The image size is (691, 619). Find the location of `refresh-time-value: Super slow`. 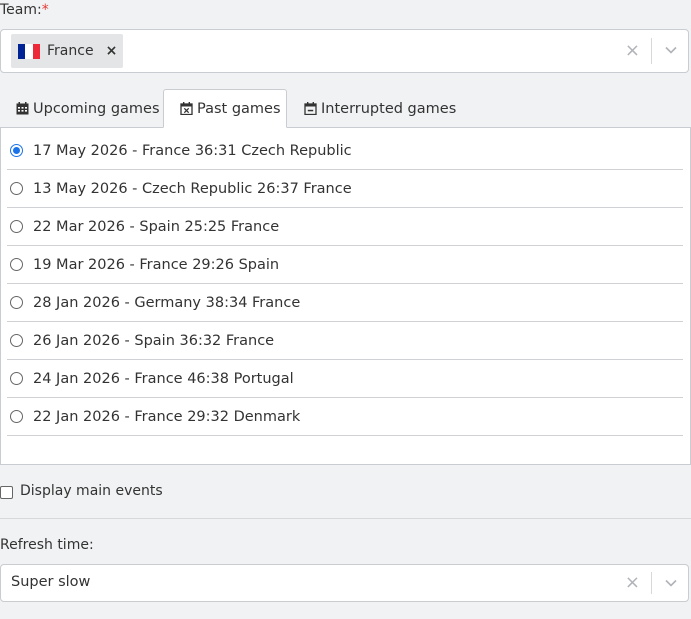

refresh-time-value: Super slow is located at coordinates (51, 582).